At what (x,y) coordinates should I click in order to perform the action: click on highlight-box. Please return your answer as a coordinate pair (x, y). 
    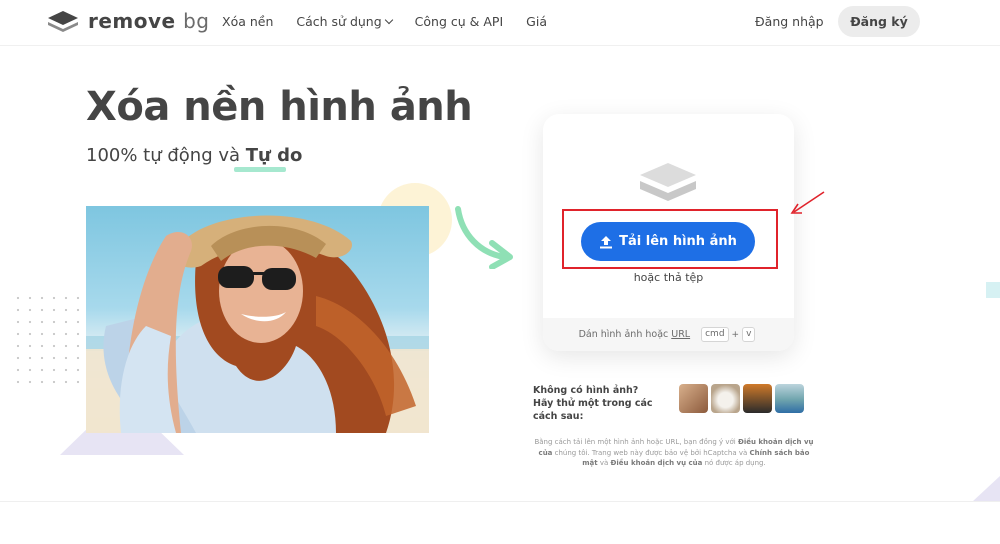
    Looking at the image, I should click on (670, 239).